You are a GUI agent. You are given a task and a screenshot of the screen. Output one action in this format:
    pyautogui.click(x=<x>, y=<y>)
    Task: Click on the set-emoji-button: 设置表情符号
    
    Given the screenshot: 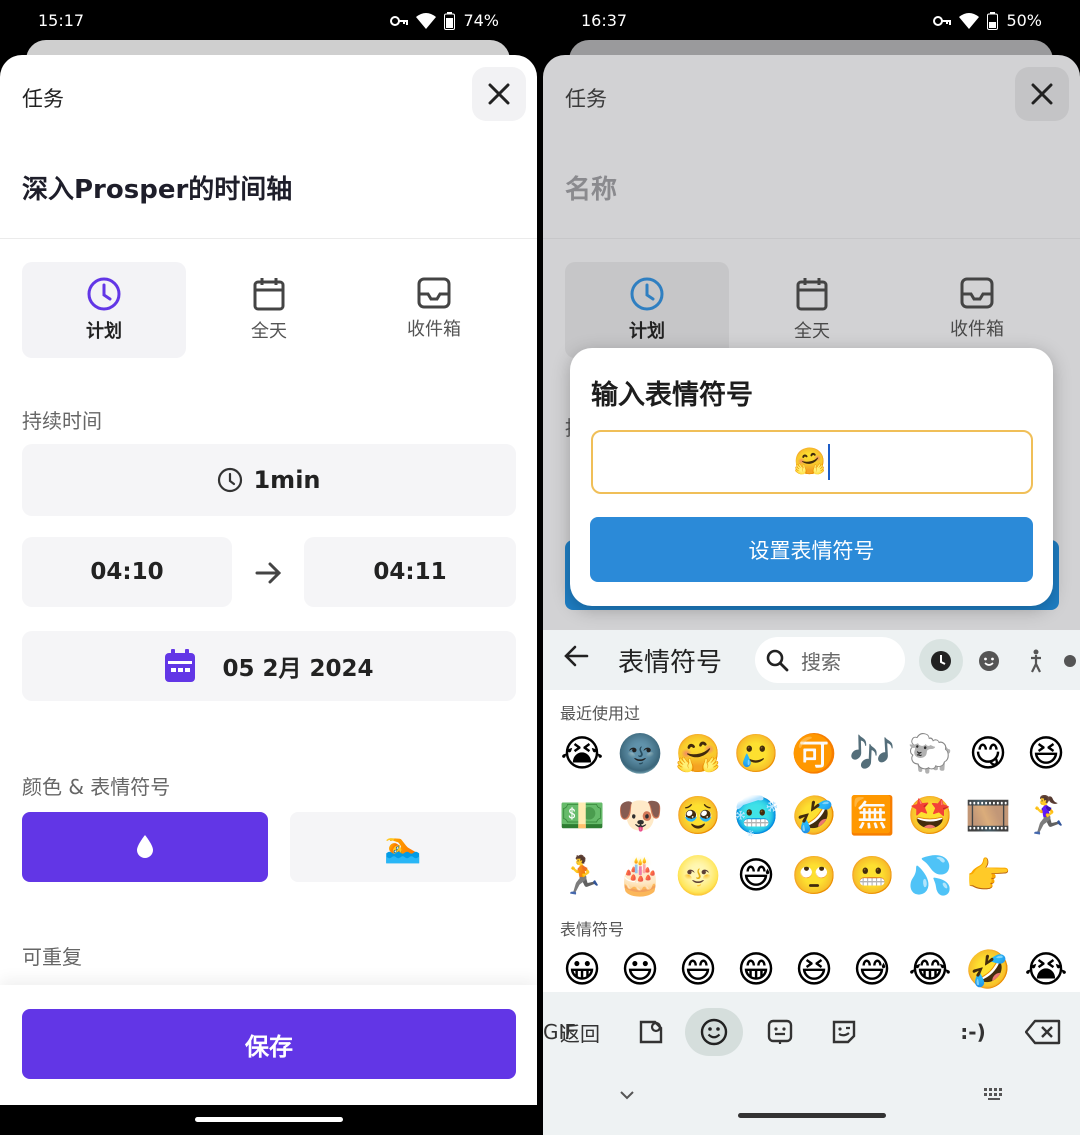 What is the action you would take?
    pyautogui.click(x=811, y=549)
    